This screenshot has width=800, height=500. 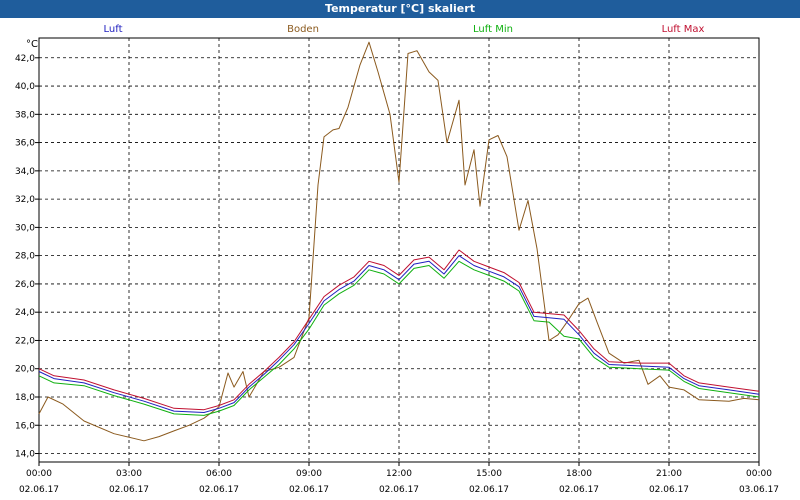 What do you see at coordinates (399, 474) in the screenshot?
I see `x-tick-time-label: 12:00` at bounding box center [399, 474].